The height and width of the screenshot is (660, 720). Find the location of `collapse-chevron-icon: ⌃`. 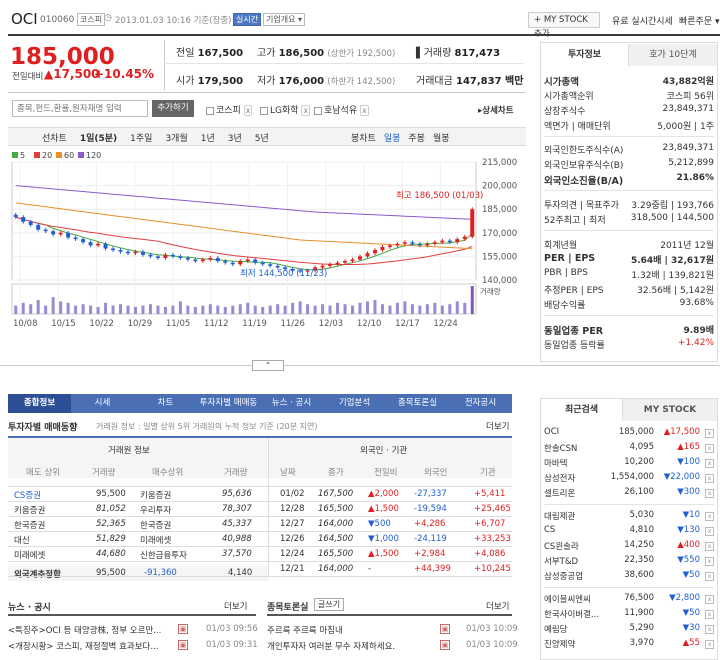

collapse-chevron-icon: ⌃ is located at coordinates (268, 365).